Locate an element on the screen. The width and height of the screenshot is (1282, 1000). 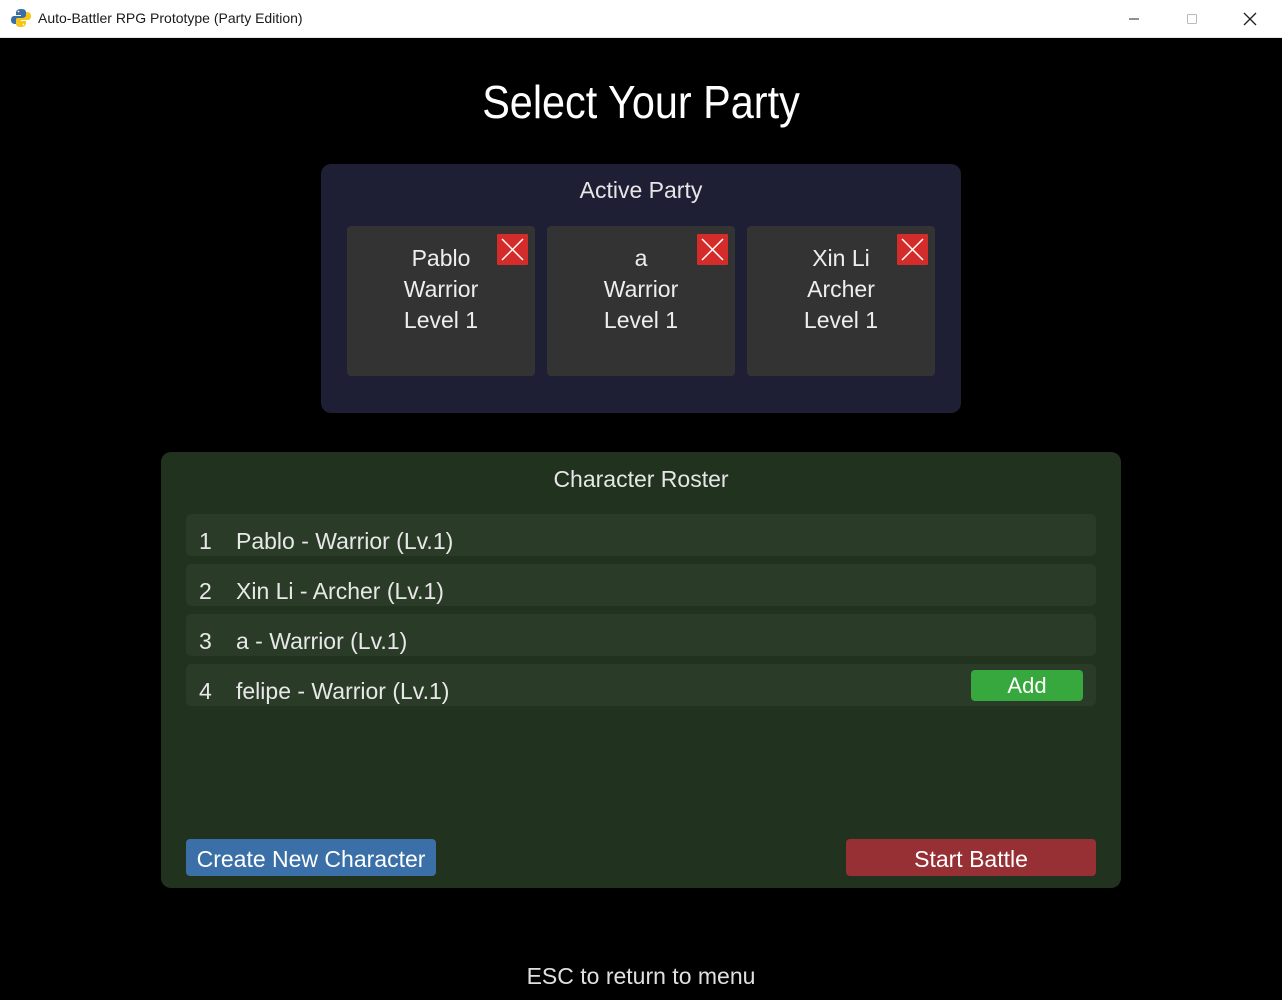
party-member-card: Pablo Warrior Level 1 is located at coordinates (441, 301).